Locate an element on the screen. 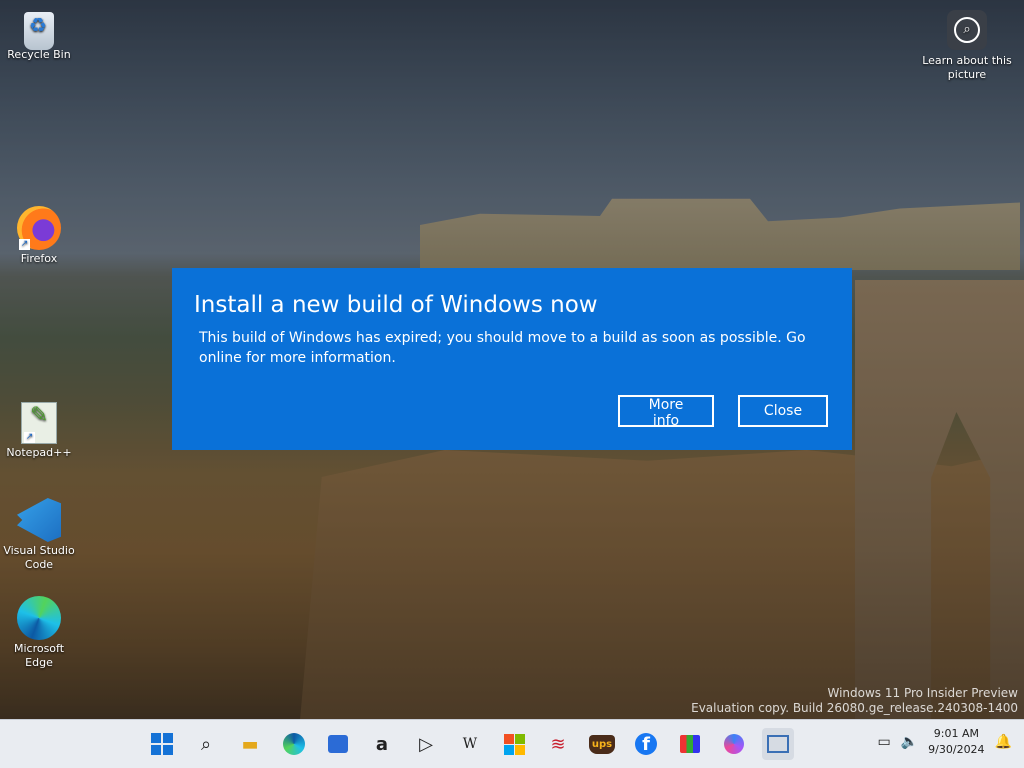 This screenshot has width=1024, height=768. notepad-plus-plus-icon: ↗ is located at coordinates (39, 423).